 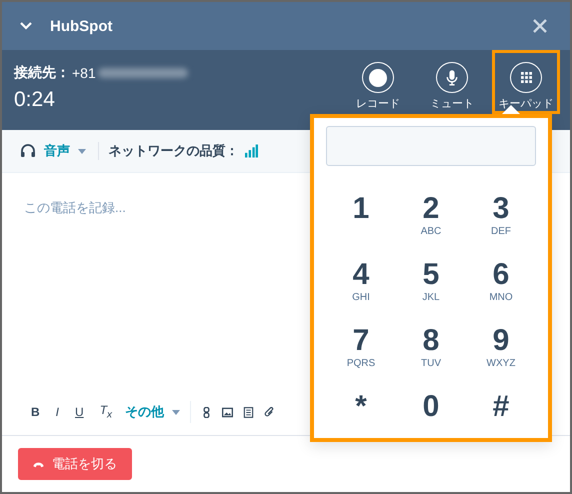 I want to click on microphone-icon, so click(x=452, y=78).